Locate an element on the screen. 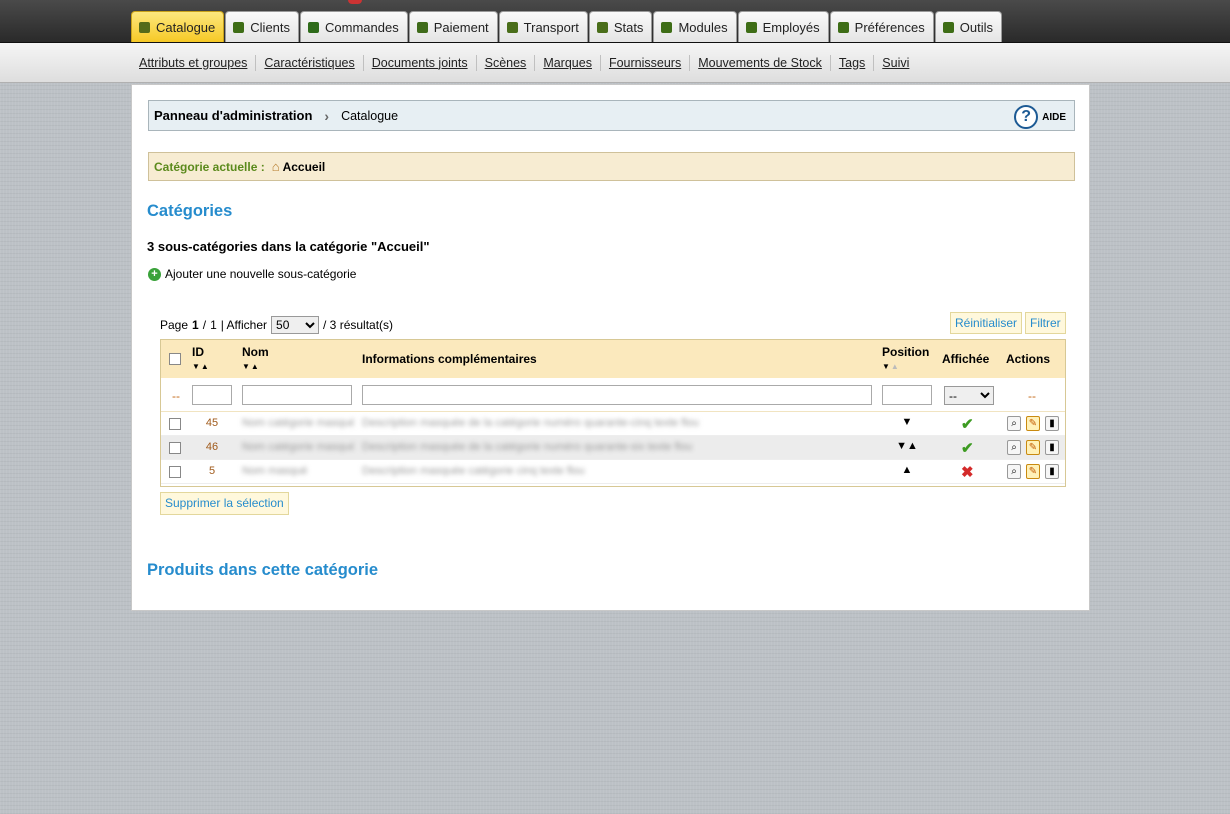 This screenshot has width=1230, height=814. chart-icon is located at coordinates (602, 27).